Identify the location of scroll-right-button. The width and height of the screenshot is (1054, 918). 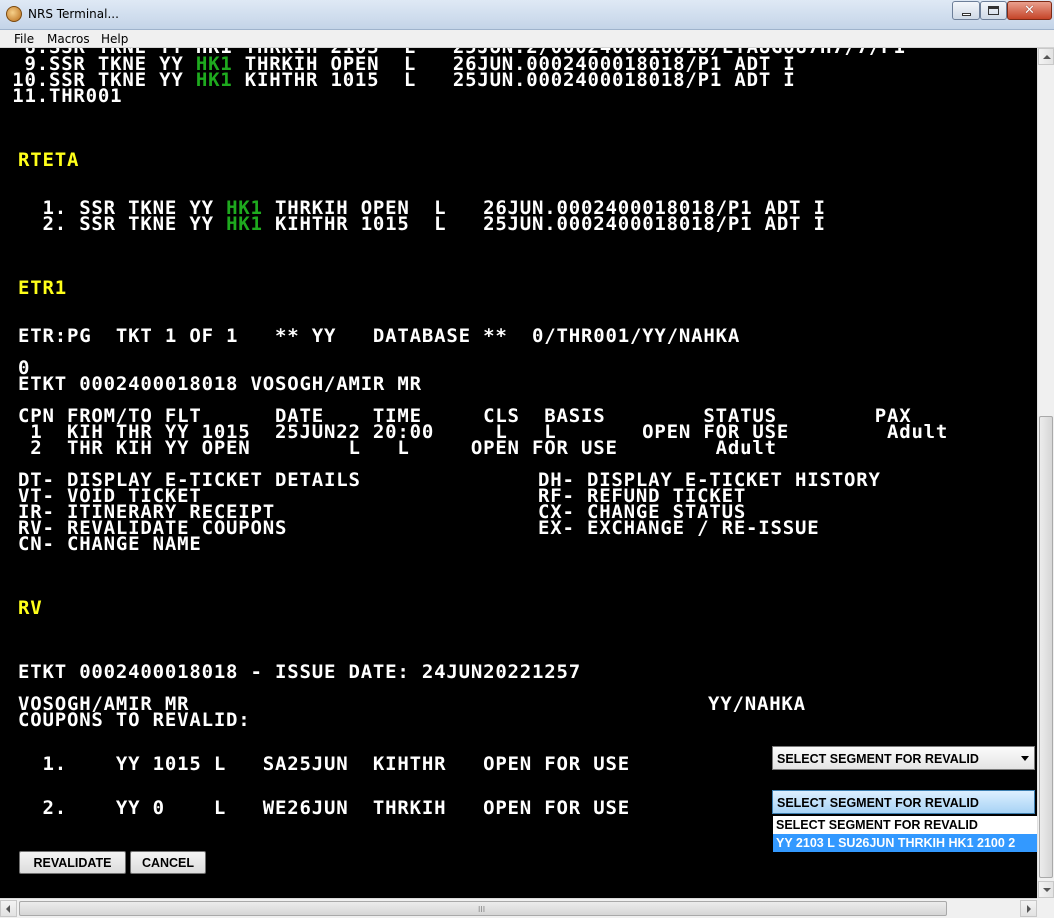
(1028, 908).